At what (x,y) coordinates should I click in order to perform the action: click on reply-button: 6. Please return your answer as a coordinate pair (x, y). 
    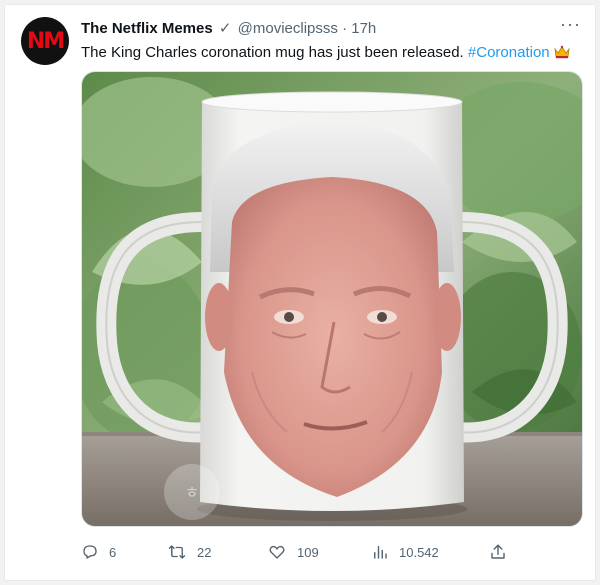
    Looking at the image, I should click on (98, 552).